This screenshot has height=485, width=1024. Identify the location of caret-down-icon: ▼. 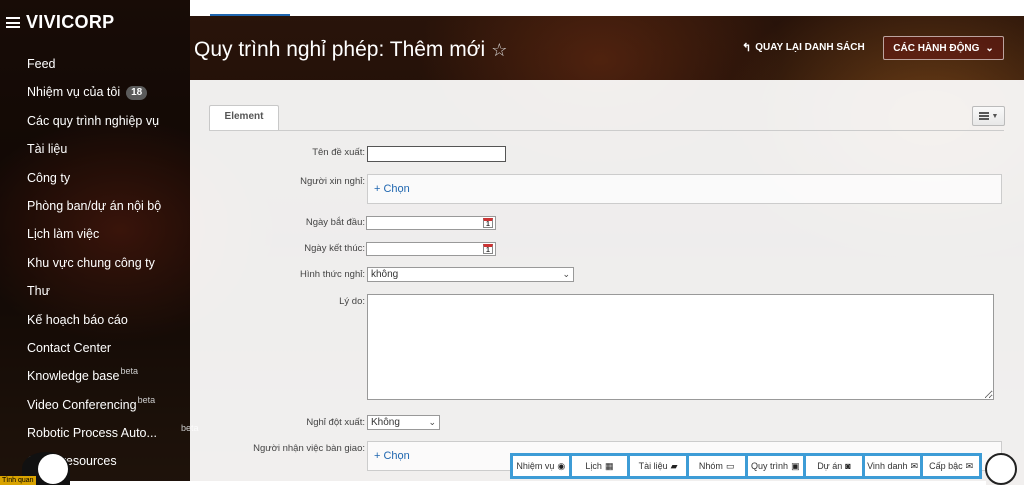
(995, 116).